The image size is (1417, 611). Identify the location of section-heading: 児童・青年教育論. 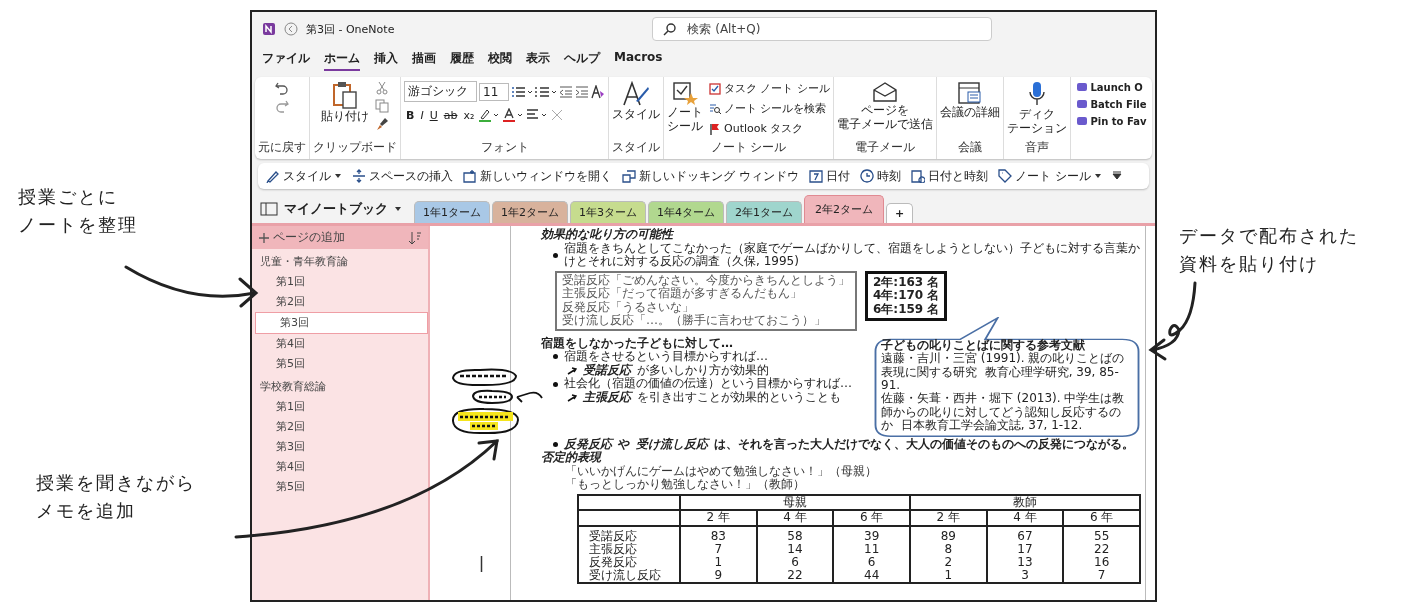
(340, 260).